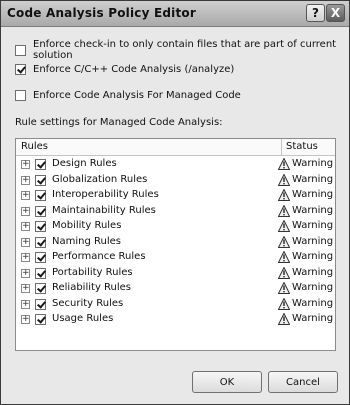 The height and width of the screenshot is (405, 350). I want to click on rule-row: + Globalization Rules Warning, so click(175, 180).